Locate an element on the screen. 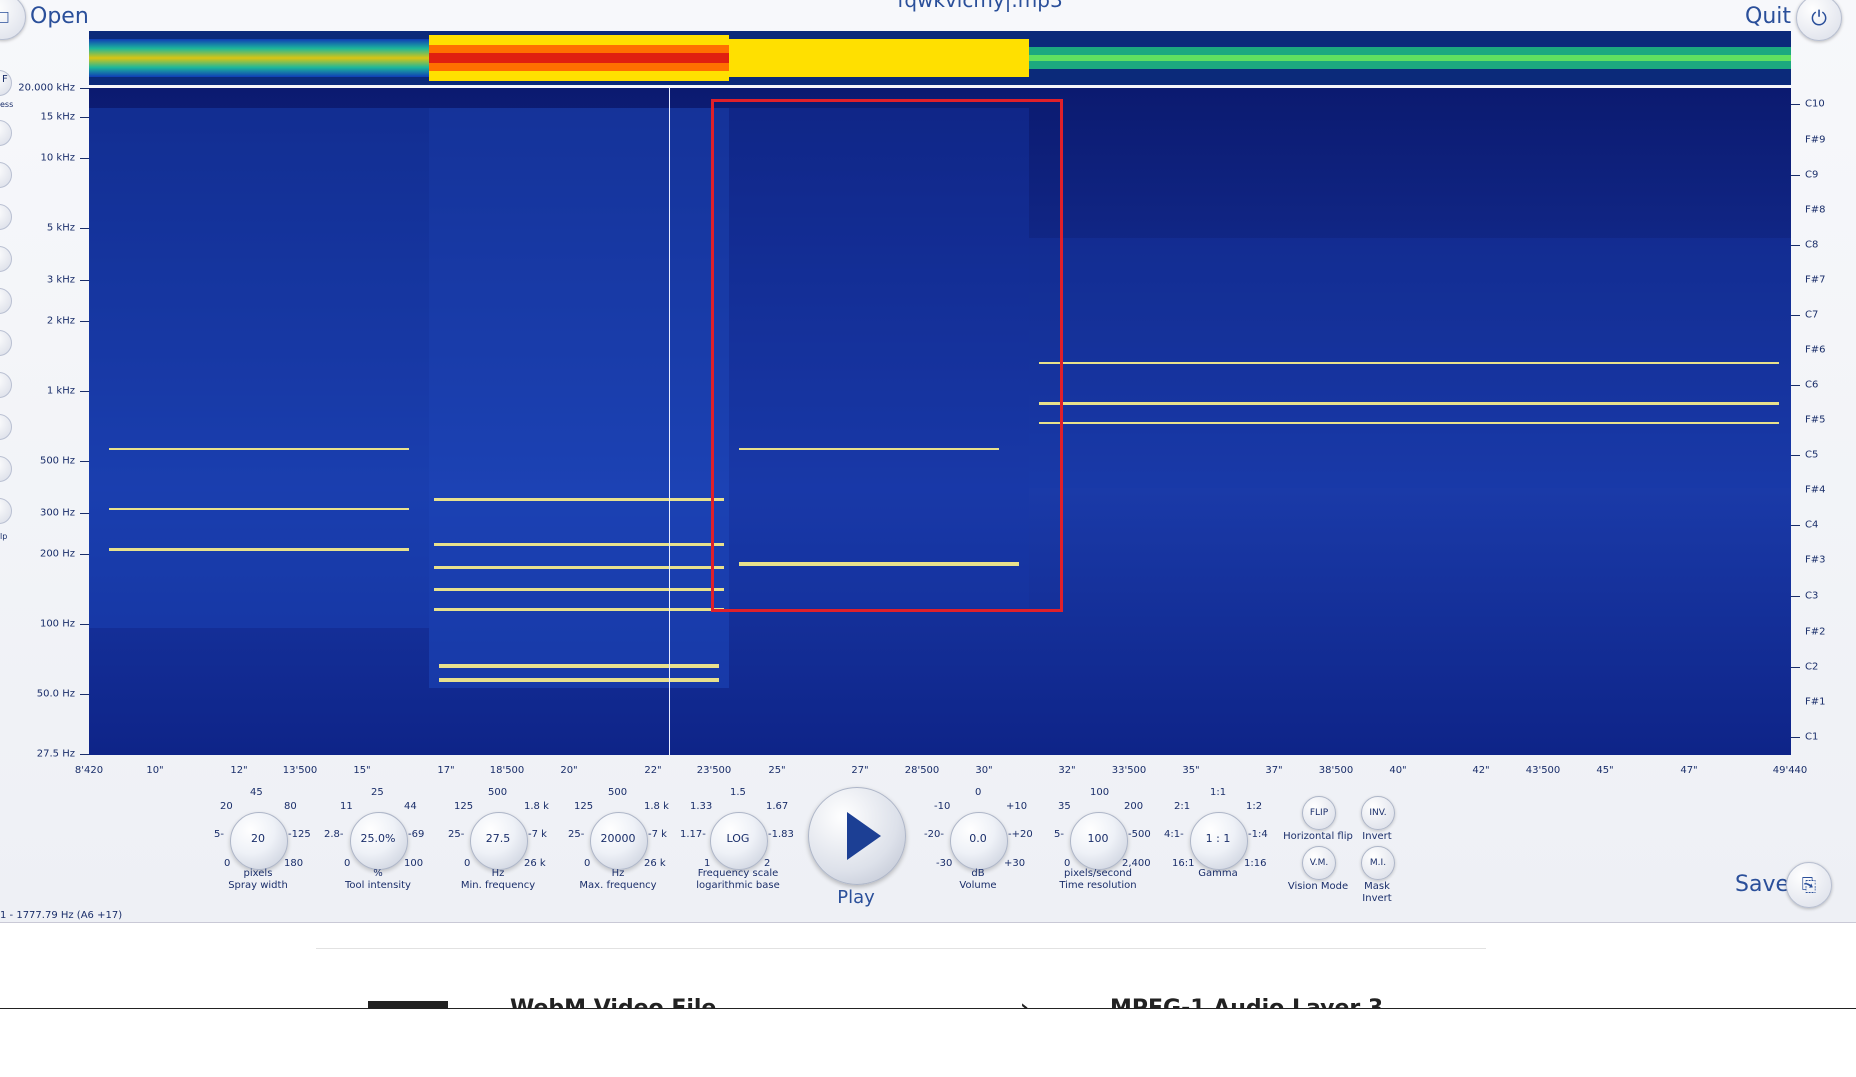  play-button is located at coordinates (857, 836).